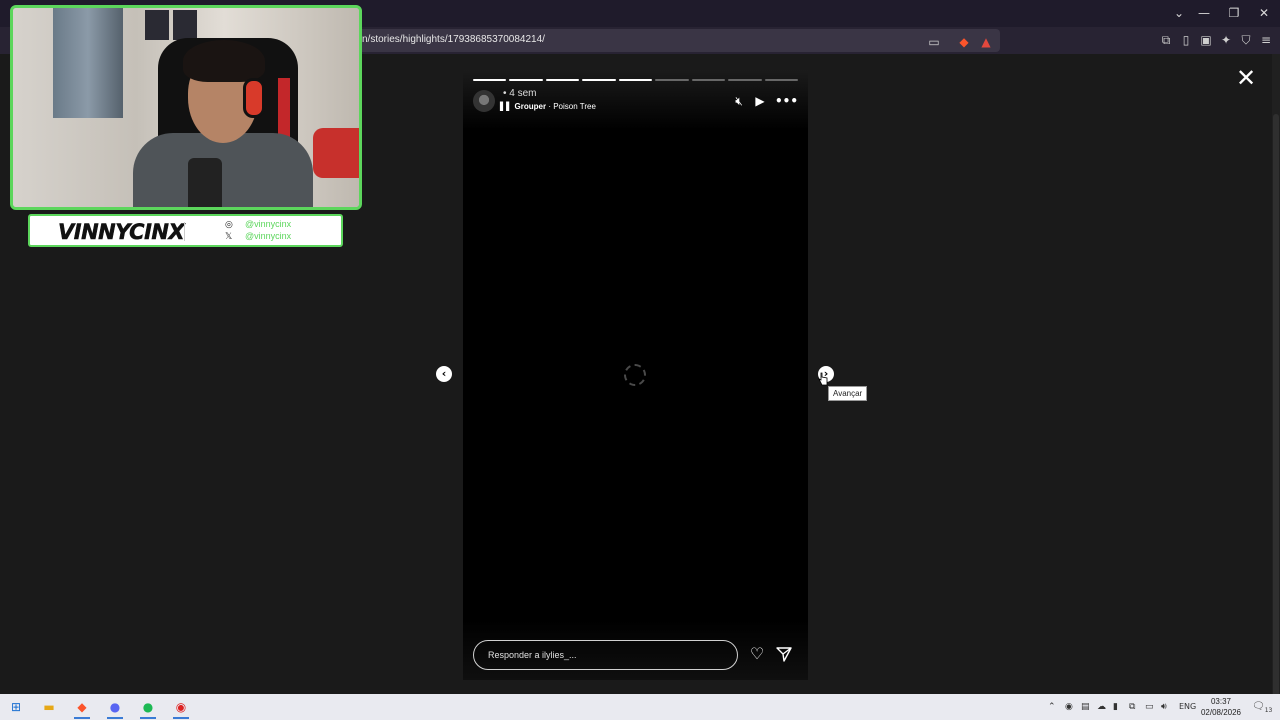  Describe the element at coordinates (82, 708) in the screenshot. I see `brave-browser-icon: ◆` at that location.